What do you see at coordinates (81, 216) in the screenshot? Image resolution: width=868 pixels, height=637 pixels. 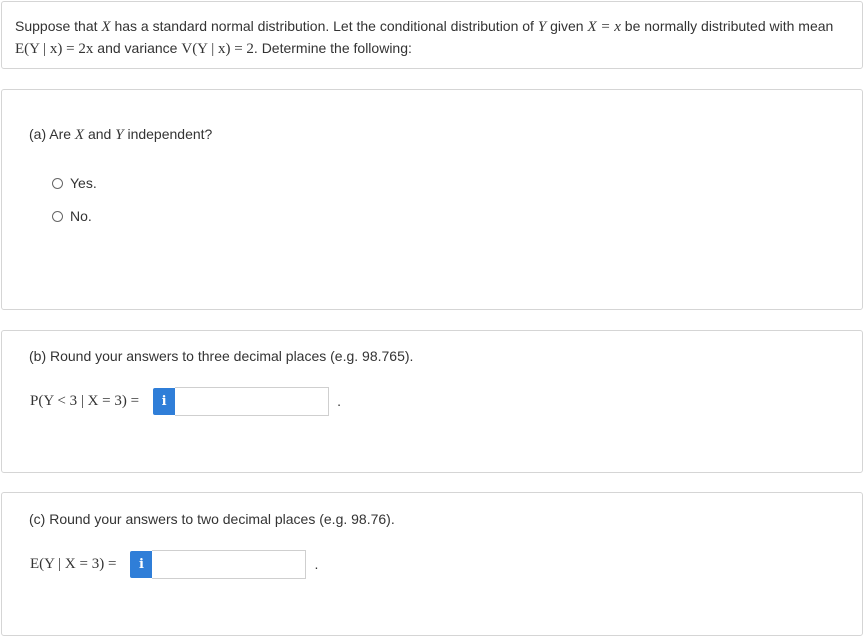 I see `option-no-label: No.` at bounding box center [81, 216].